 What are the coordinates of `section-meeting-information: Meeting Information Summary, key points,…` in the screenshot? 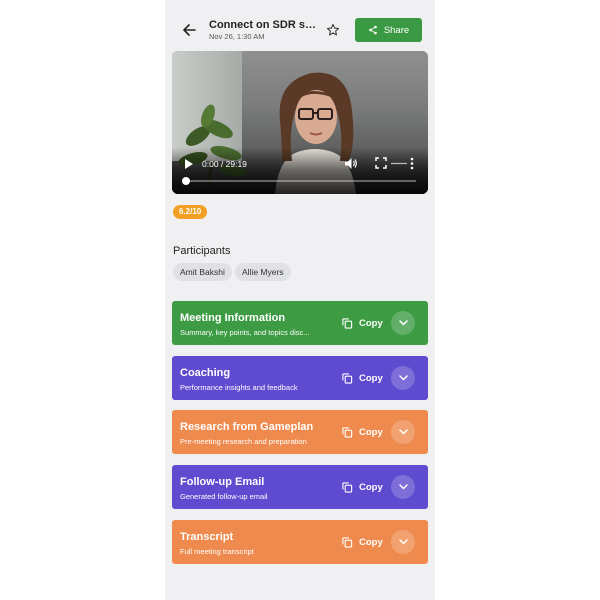 It's located at (300, 323).